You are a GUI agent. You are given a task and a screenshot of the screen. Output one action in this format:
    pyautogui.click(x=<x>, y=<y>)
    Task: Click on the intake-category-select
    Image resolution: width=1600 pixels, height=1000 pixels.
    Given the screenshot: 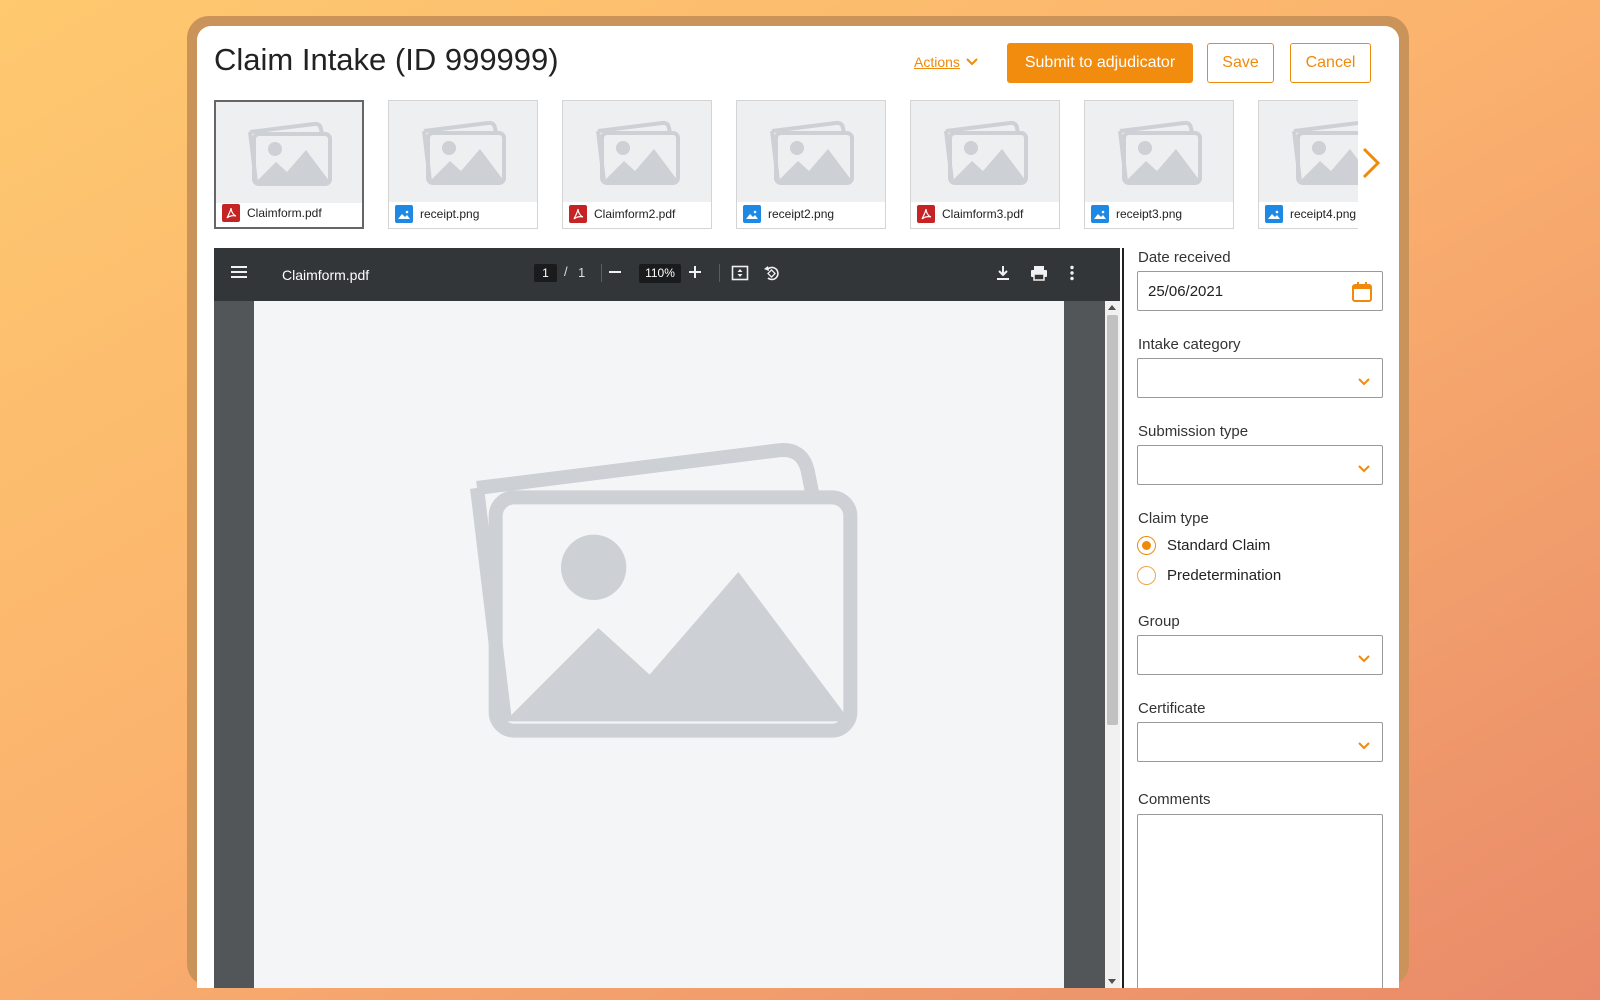 What is the action you would take?
    pyautogui.click(x=1260, y=378)
    